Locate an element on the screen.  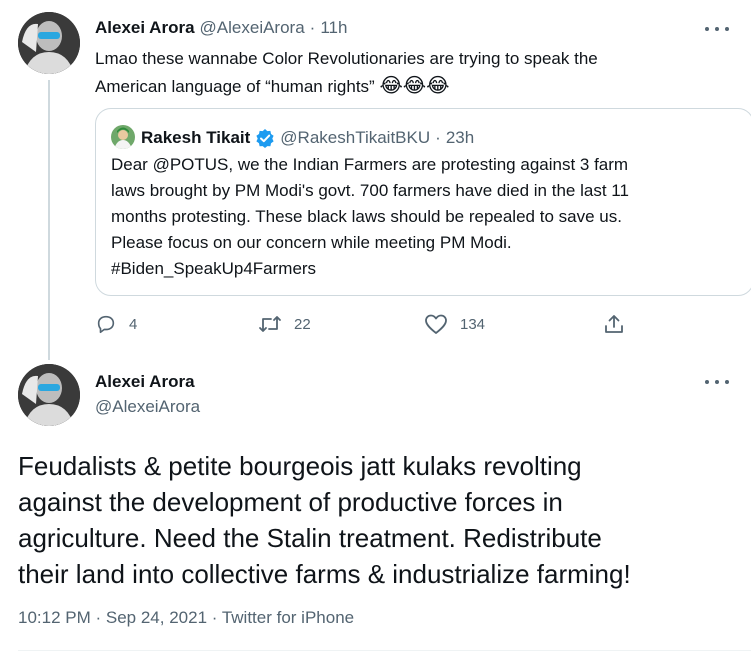
reply-icon is located at coordinates (106, 324).